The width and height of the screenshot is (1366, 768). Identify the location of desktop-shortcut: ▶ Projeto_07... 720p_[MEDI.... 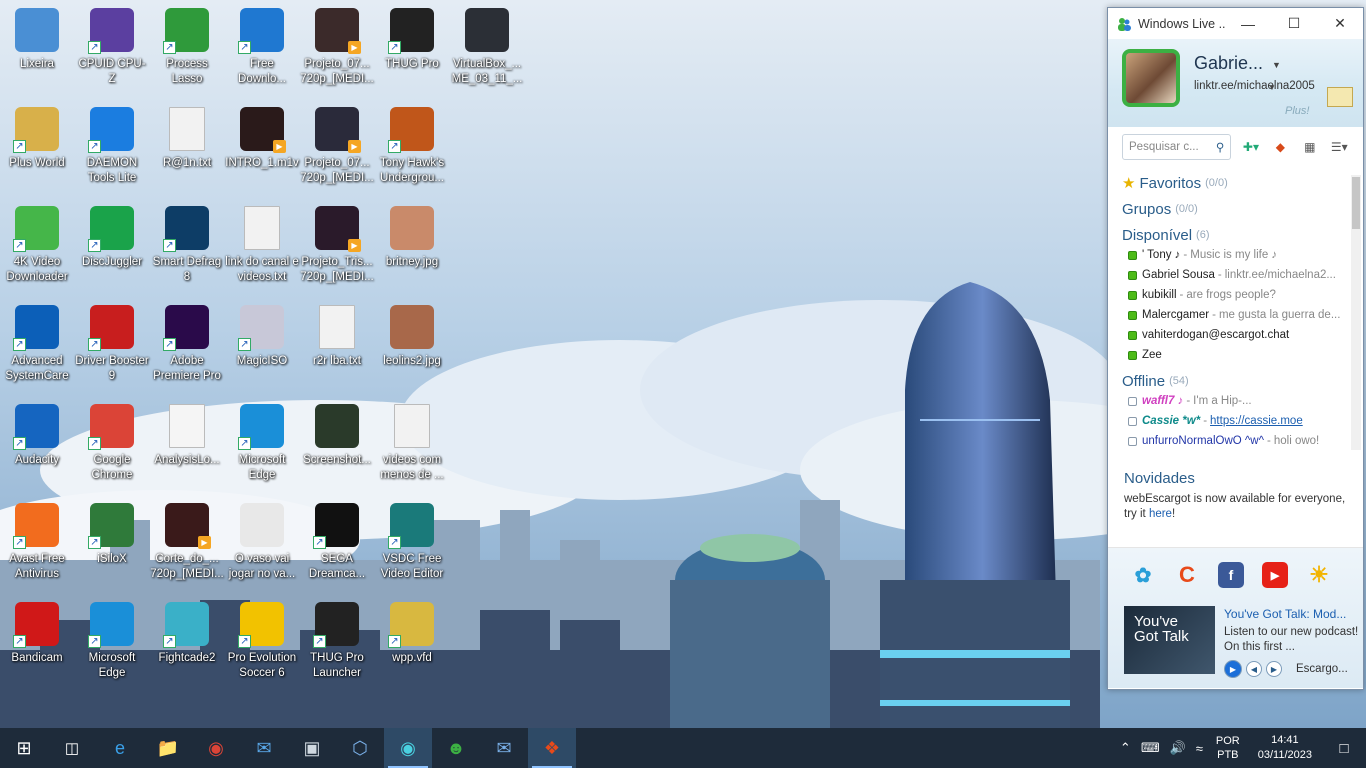
(337, 147).